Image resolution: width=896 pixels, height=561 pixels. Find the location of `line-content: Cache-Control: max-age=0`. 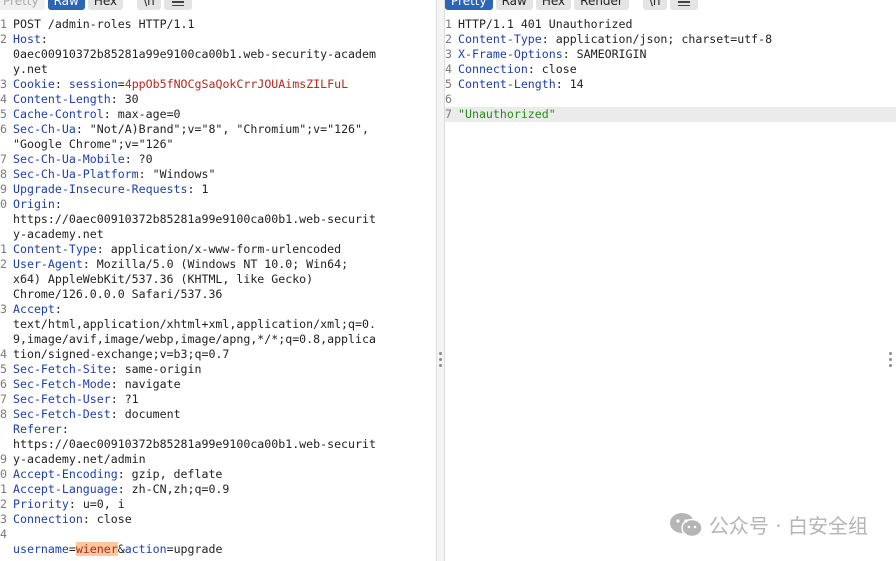

line-content: Cache-Control: max-age=0 is located at coordinates (97, 114).